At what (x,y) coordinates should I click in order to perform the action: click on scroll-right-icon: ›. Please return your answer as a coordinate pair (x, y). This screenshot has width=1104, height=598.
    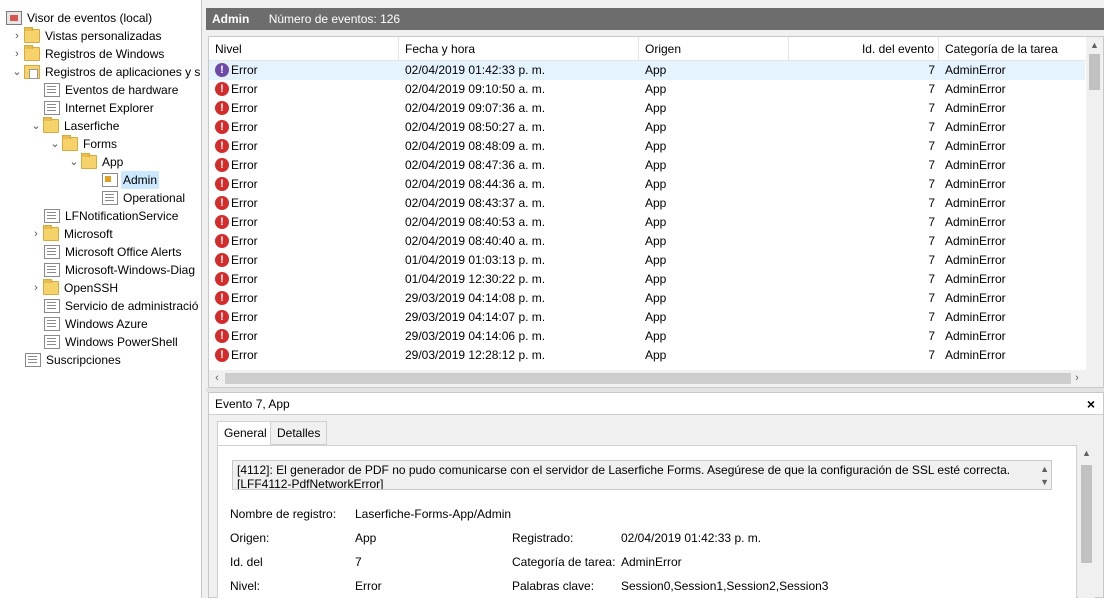
    Looking at the image, I should click on (1077, 378).